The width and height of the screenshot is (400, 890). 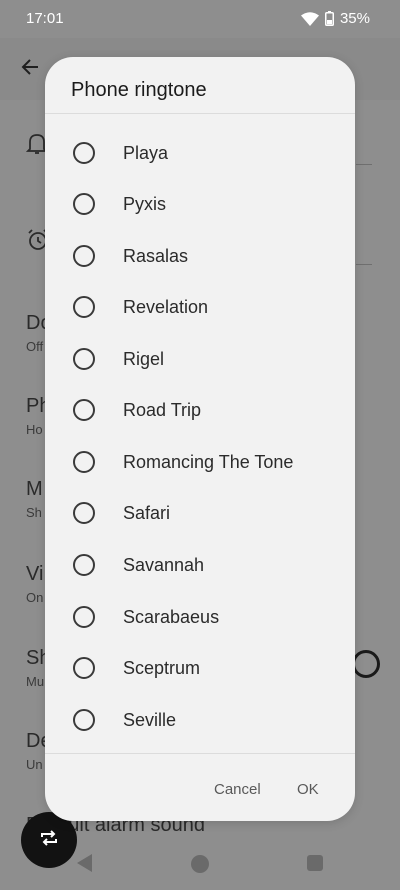 What do you see at coordinates (200, 720) in the screenshot?
I see `ringtone-option: Seville` at bounding box center [200, 720].